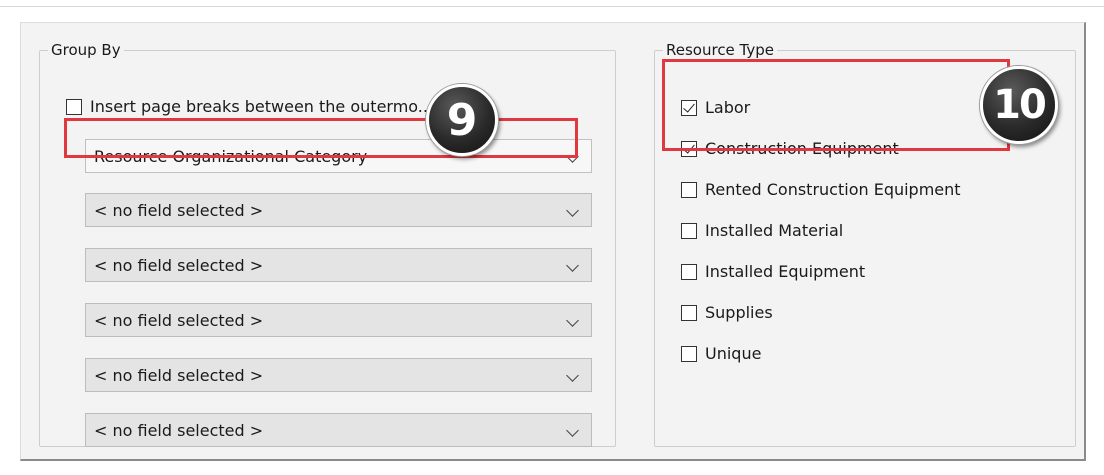 This screenshot has height=475, width=1104. I want to click on window-top-edge, so click(552, 6).